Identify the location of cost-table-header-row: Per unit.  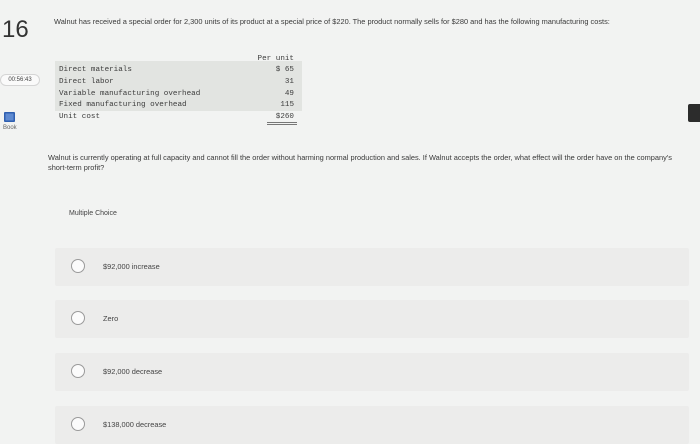
(178, 60).